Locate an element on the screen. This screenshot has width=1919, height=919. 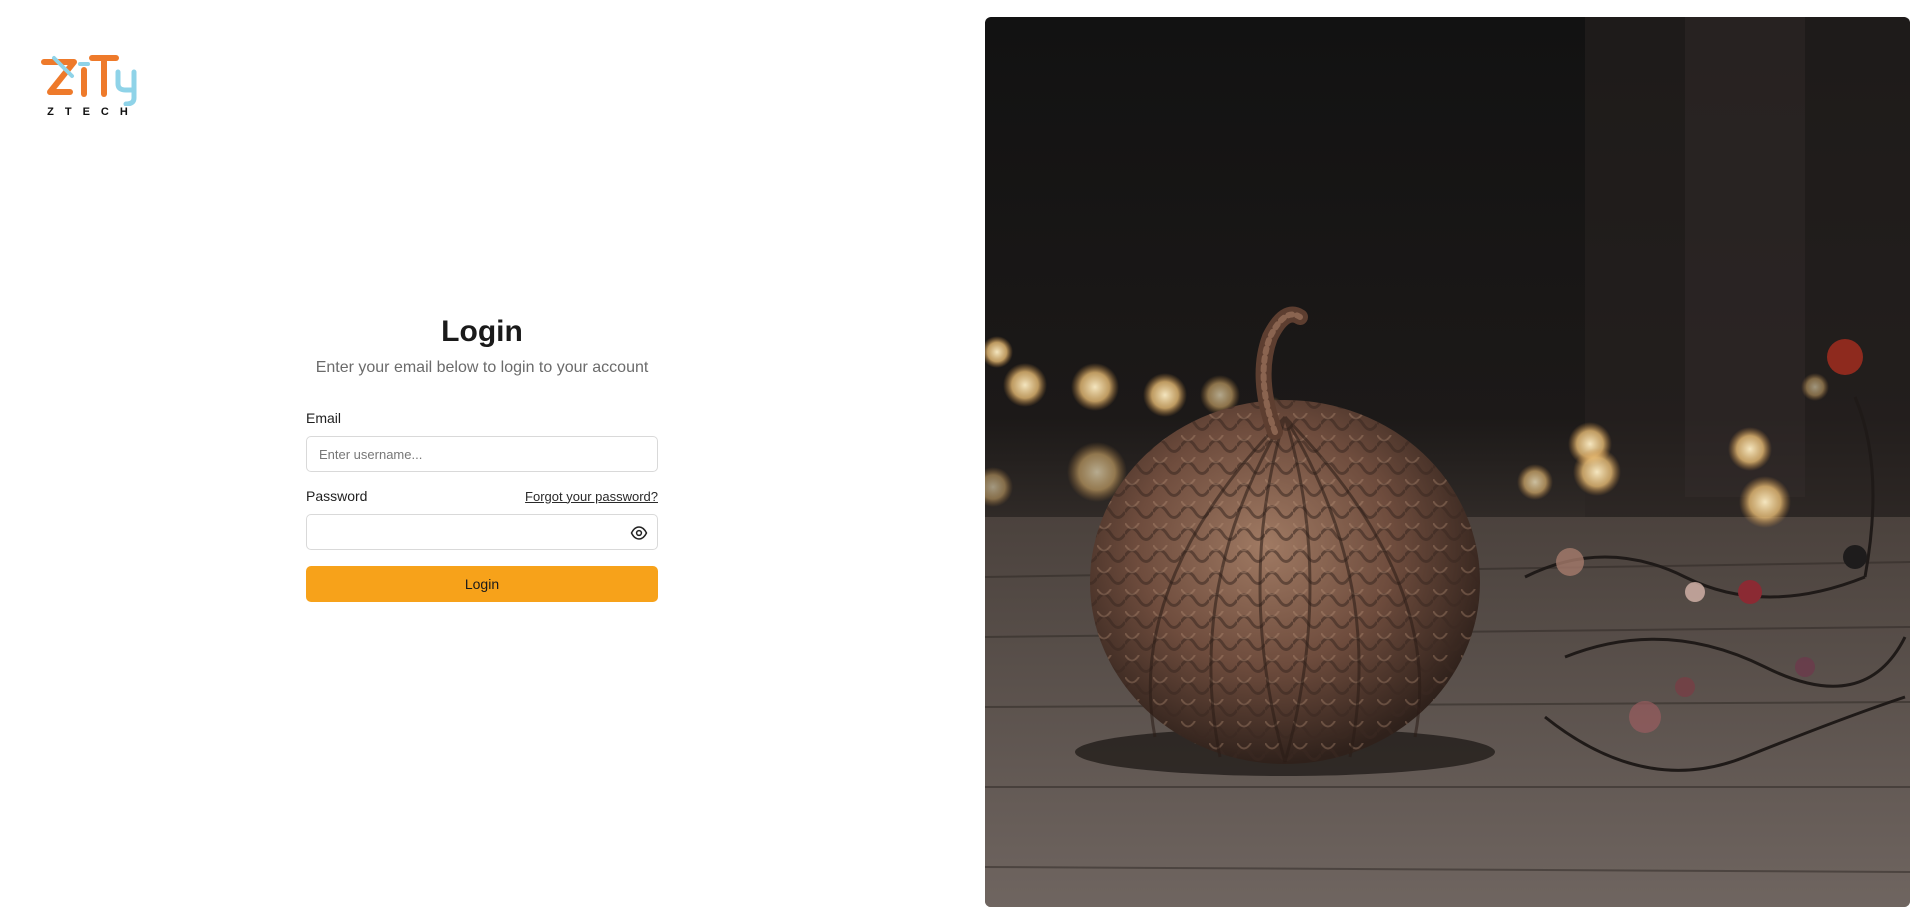
password-label: Password is located at coordinates (337, 496).